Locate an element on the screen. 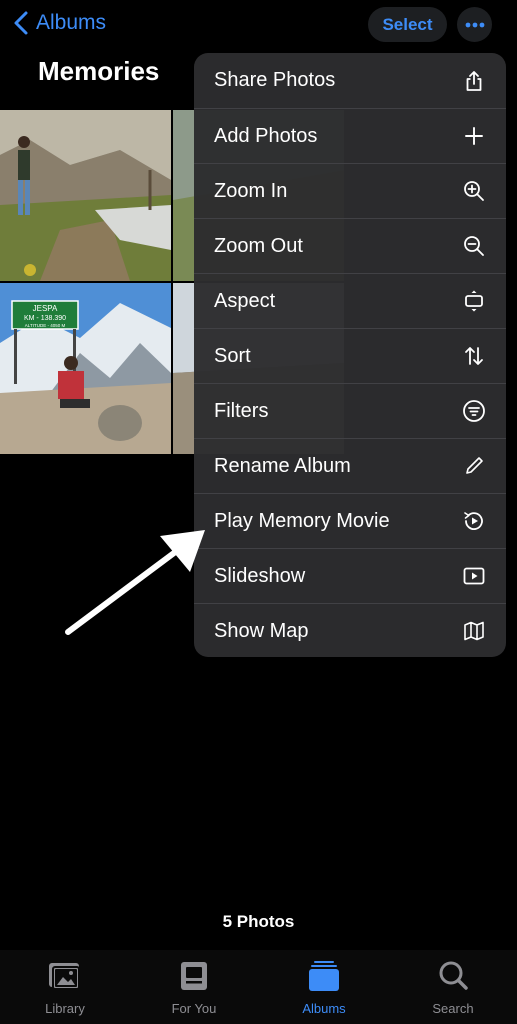 The width and height of the screenshot is (517, 1024). tab-library: Library is located at coordinates (65, 988).